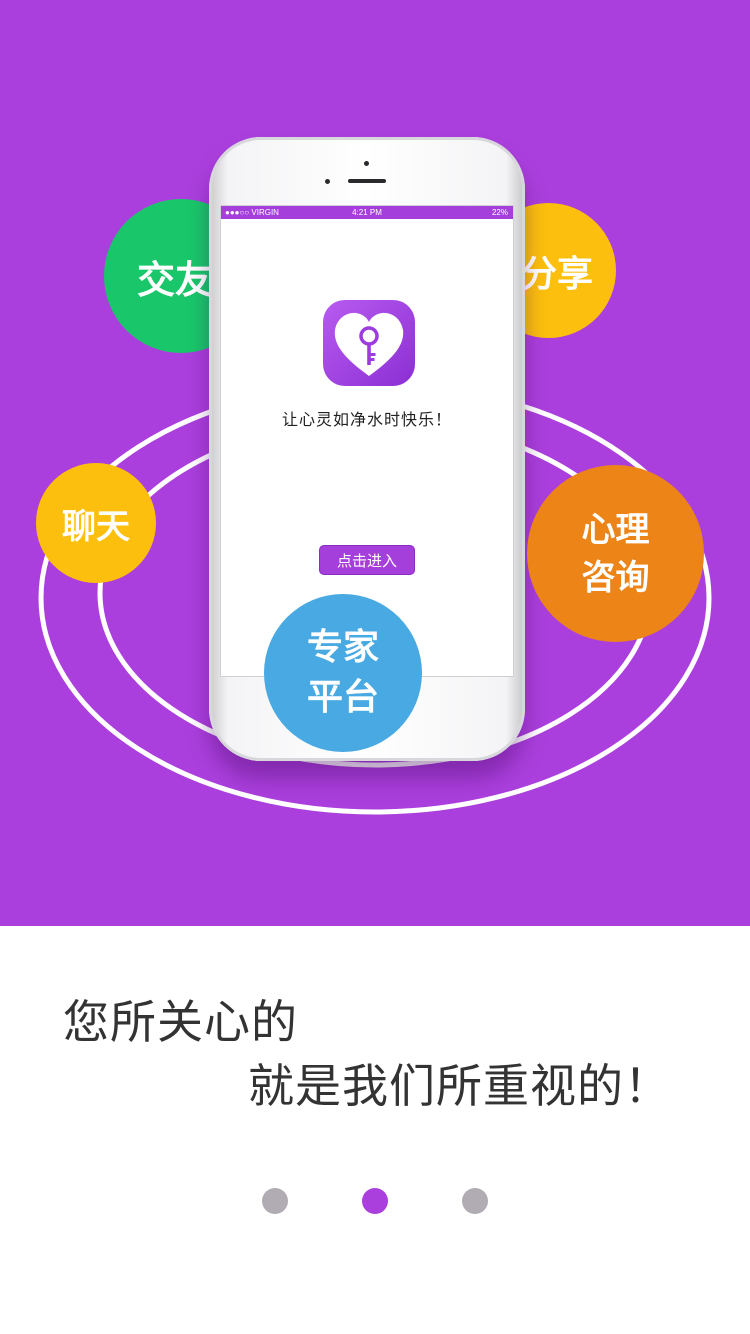 This screenshot has width=750, height=1334. I want to click on tagline-line2: 就是我们所重视的！, so click(459, 1086).